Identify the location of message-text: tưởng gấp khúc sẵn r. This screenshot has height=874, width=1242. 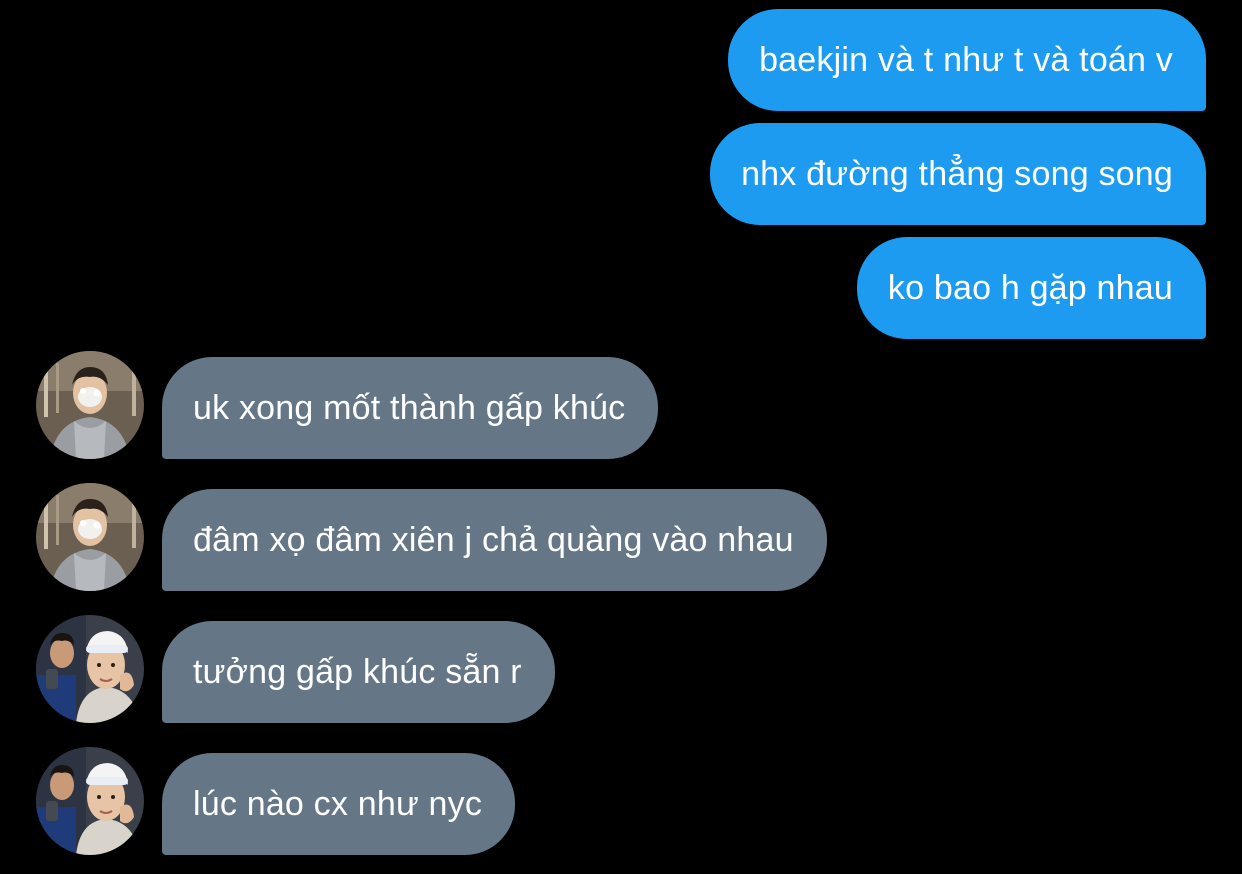
(357, 671).